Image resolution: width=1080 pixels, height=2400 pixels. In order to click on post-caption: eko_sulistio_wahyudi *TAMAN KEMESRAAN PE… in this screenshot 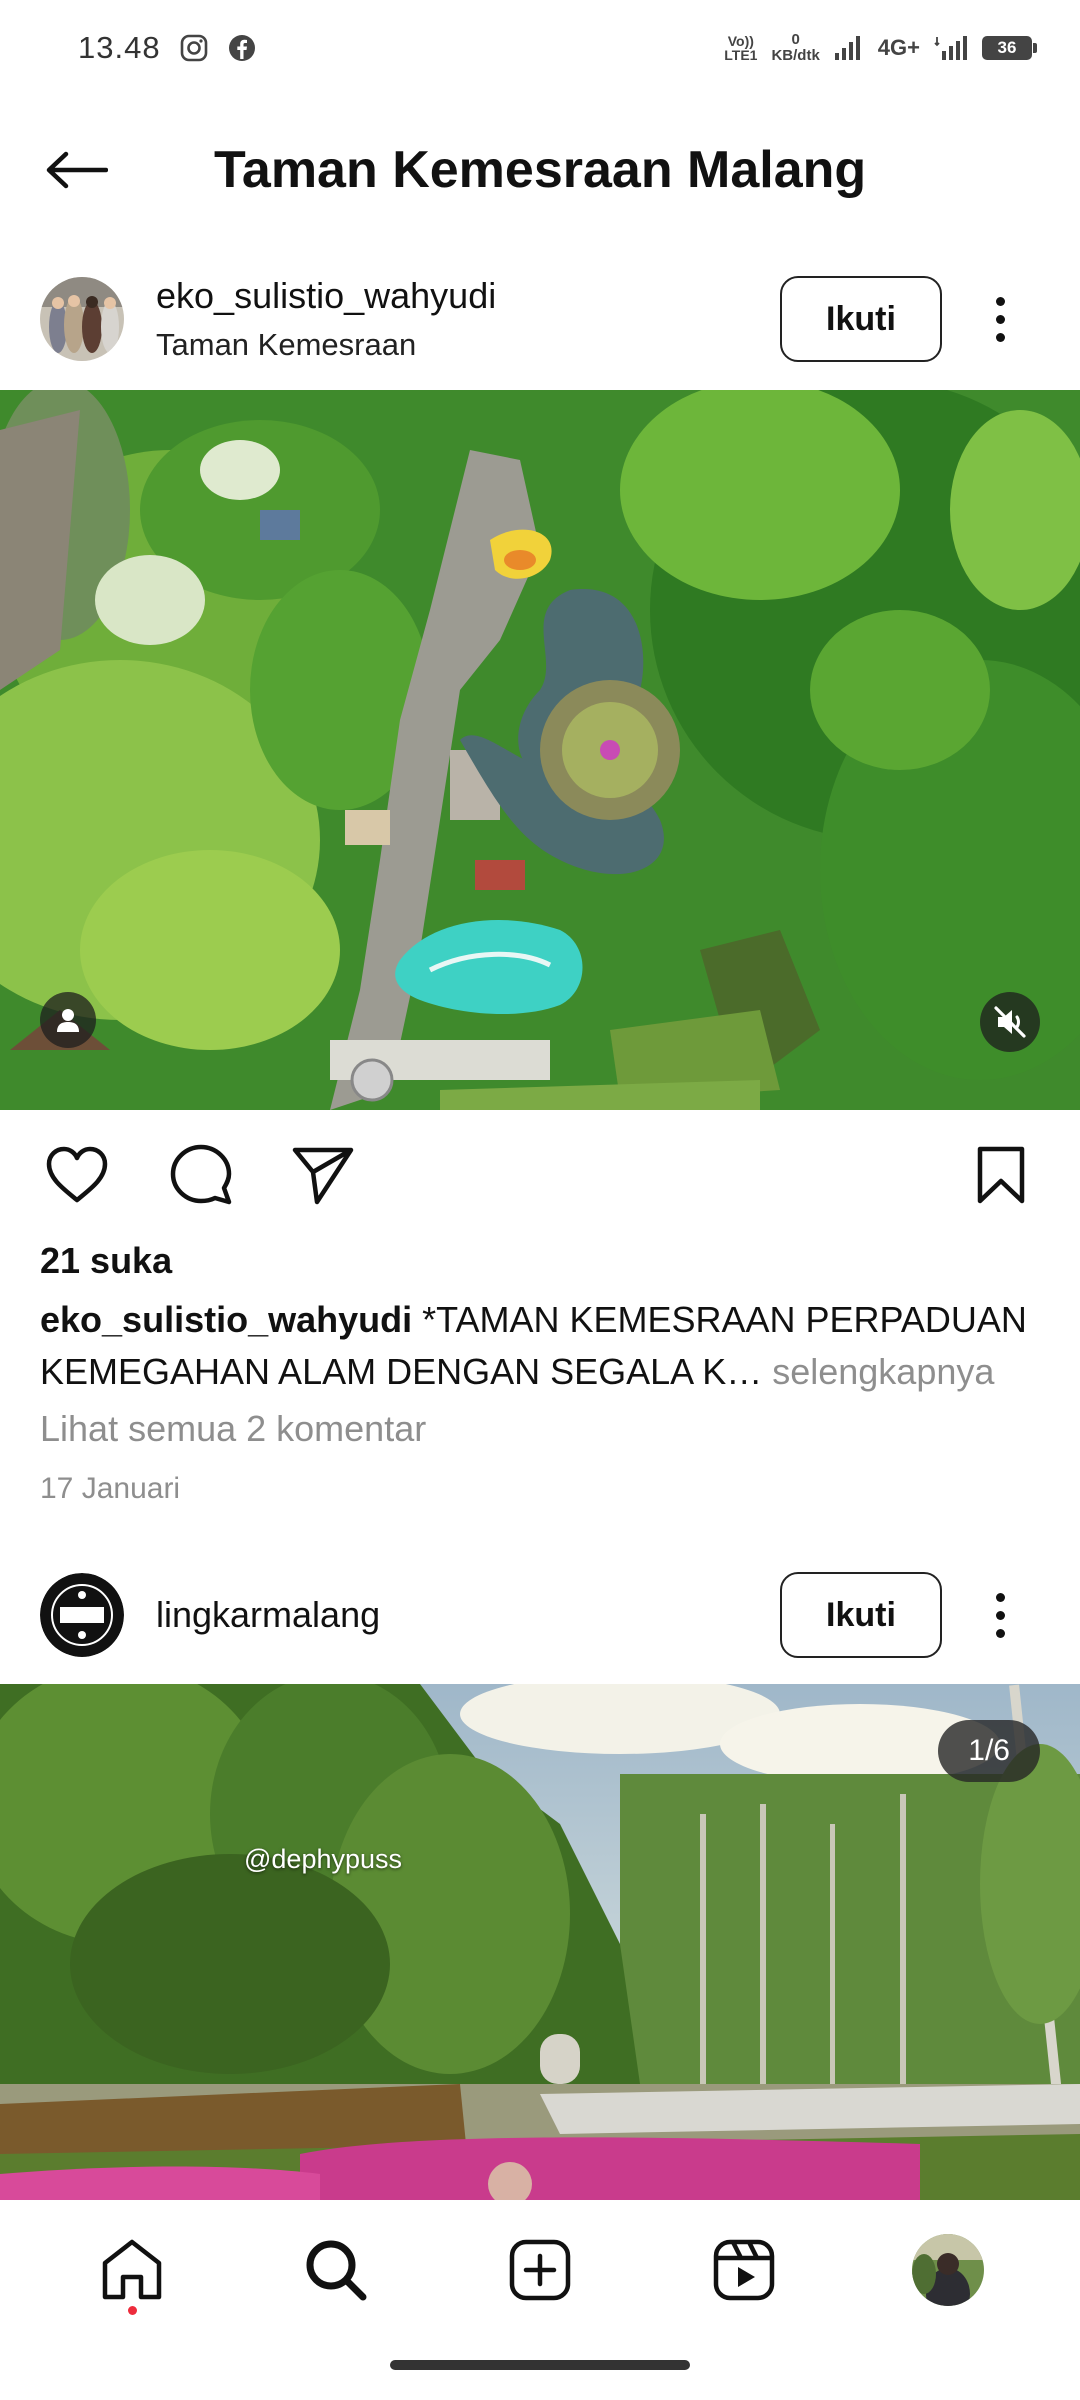, I will do `click(540, 1346)`.